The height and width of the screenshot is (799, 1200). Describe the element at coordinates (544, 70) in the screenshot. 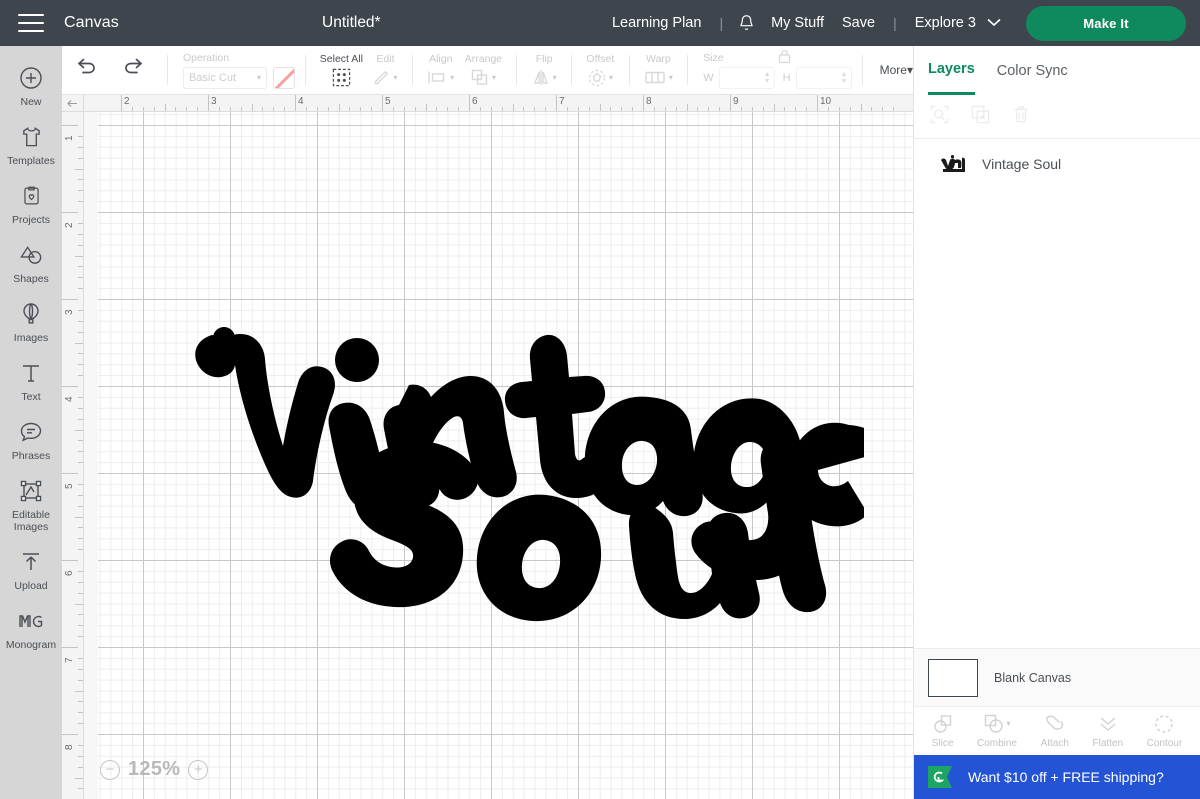

I see `flip-button: Flip ▾` at that location.